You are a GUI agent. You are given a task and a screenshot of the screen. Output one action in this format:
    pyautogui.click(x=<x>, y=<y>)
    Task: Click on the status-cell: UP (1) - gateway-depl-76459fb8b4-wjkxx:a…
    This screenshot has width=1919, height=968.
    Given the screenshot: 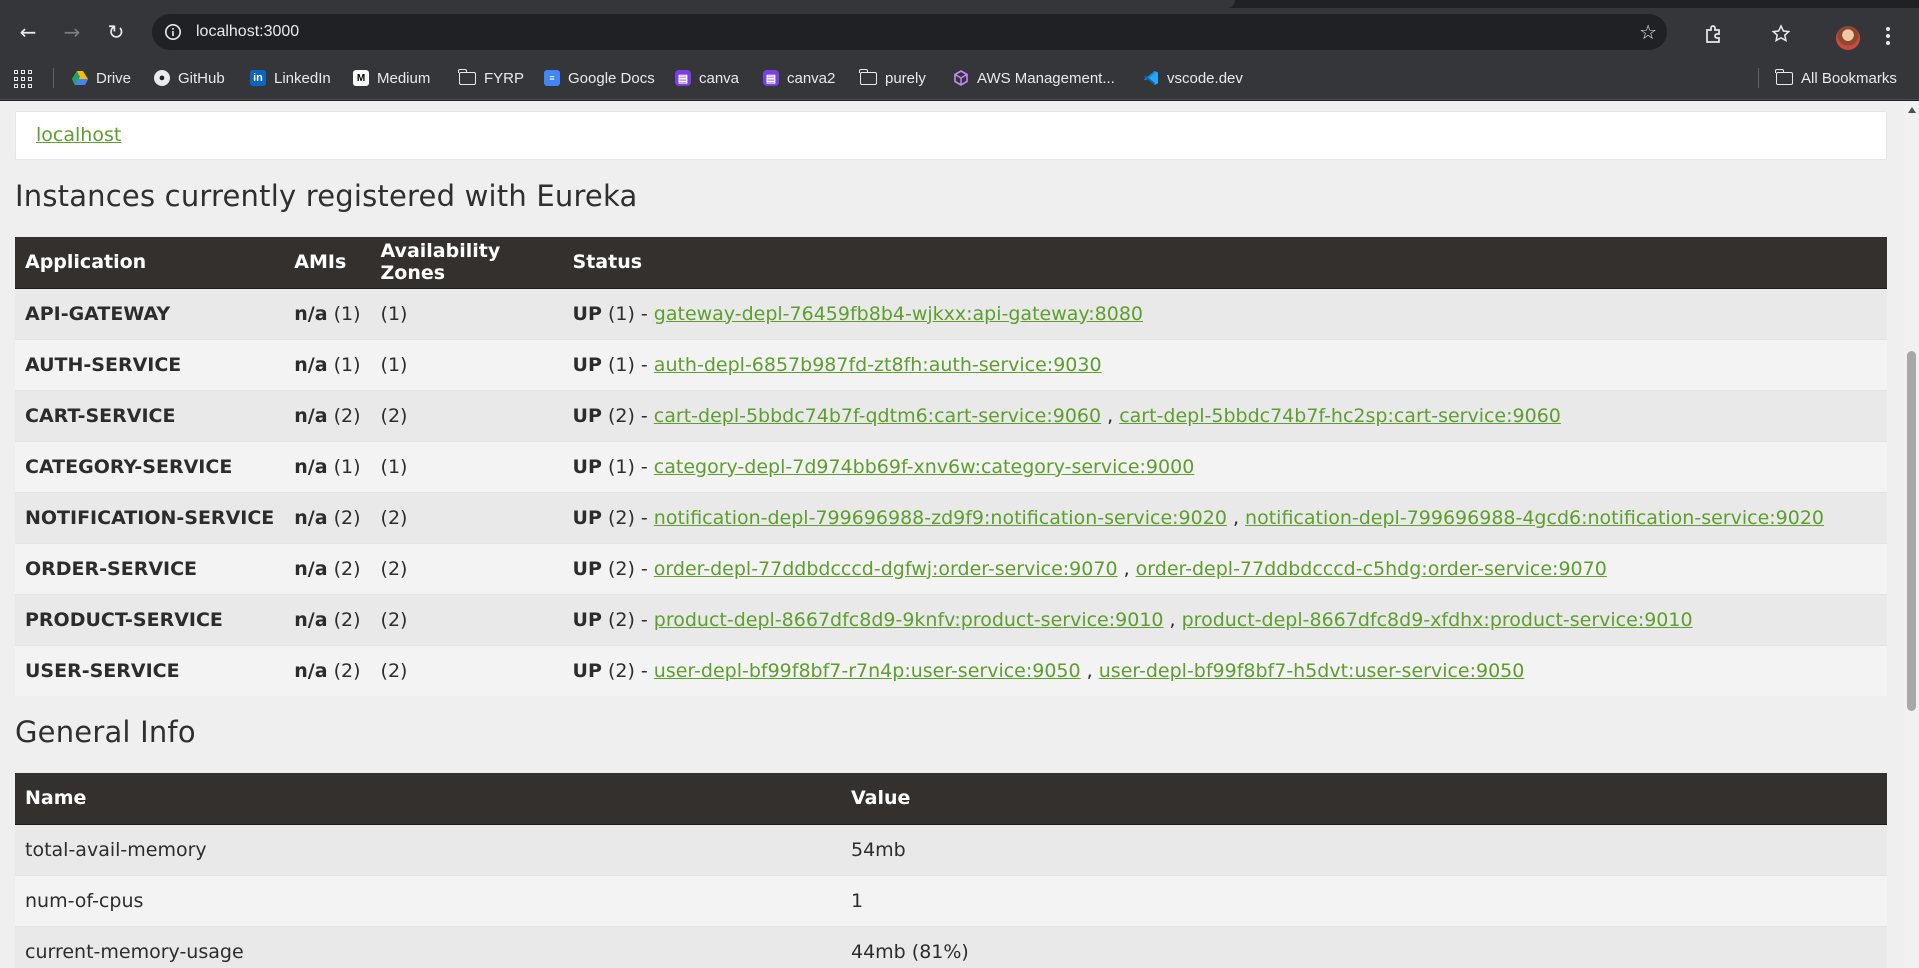 What is the action you would take?
    pyautogui.click(x=1224, y=313)
    